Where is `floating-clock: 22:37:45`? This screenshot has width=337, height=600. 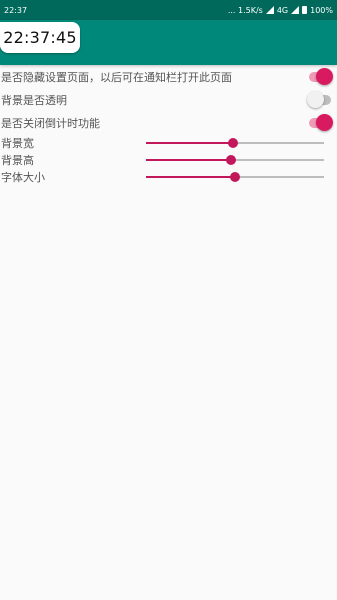
floating-clock: 22:37:45 is located at coordinates (40, 37).